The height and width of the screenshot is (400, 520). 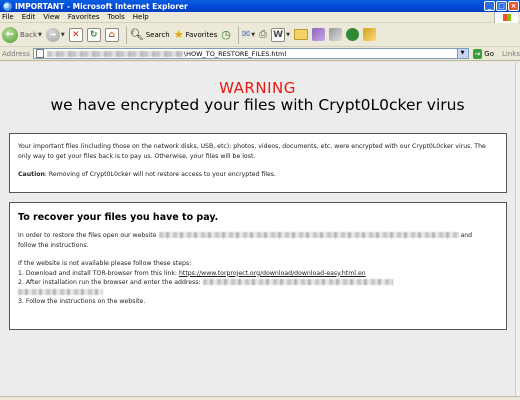 What do you see at coordinates (506, 17) in the screenshot?
I see `windows-logo-icon` at bounding box center [506, 17].